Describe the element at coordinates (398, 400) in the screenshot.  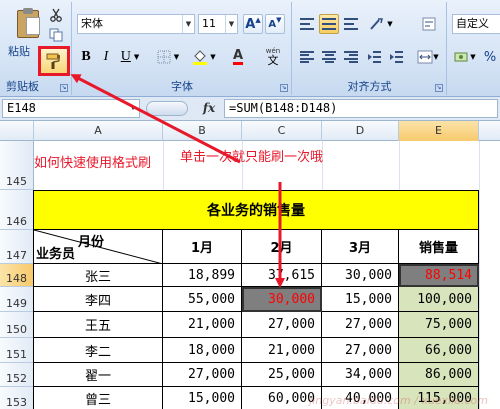
I see `watermark: jingyan.baidu.com / xuexila.com` at that location.